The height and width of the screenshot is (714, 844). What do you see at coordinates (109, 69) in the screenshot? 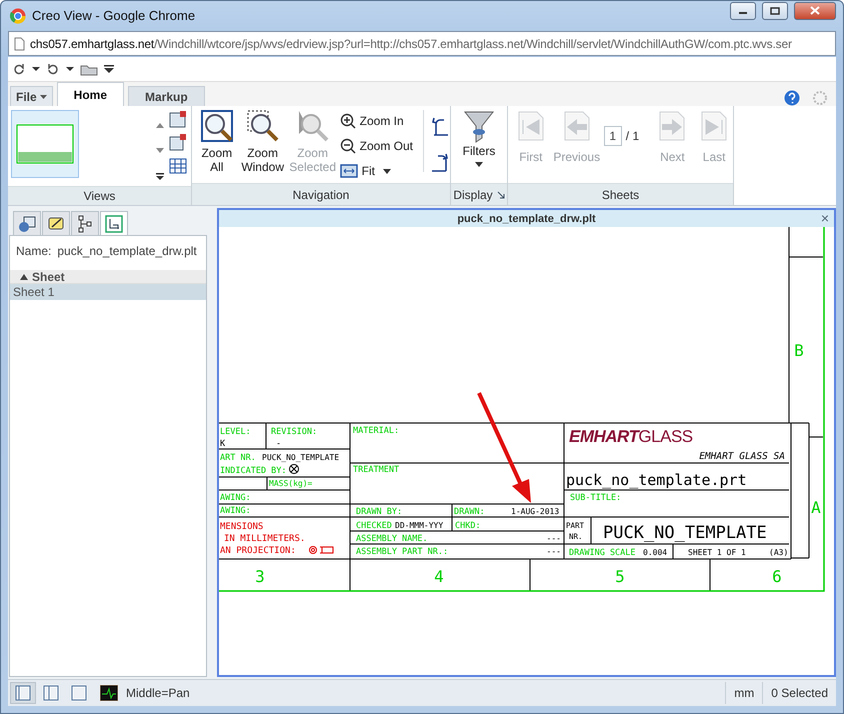
I see `customize-icon` at bounding box center [109, 69].